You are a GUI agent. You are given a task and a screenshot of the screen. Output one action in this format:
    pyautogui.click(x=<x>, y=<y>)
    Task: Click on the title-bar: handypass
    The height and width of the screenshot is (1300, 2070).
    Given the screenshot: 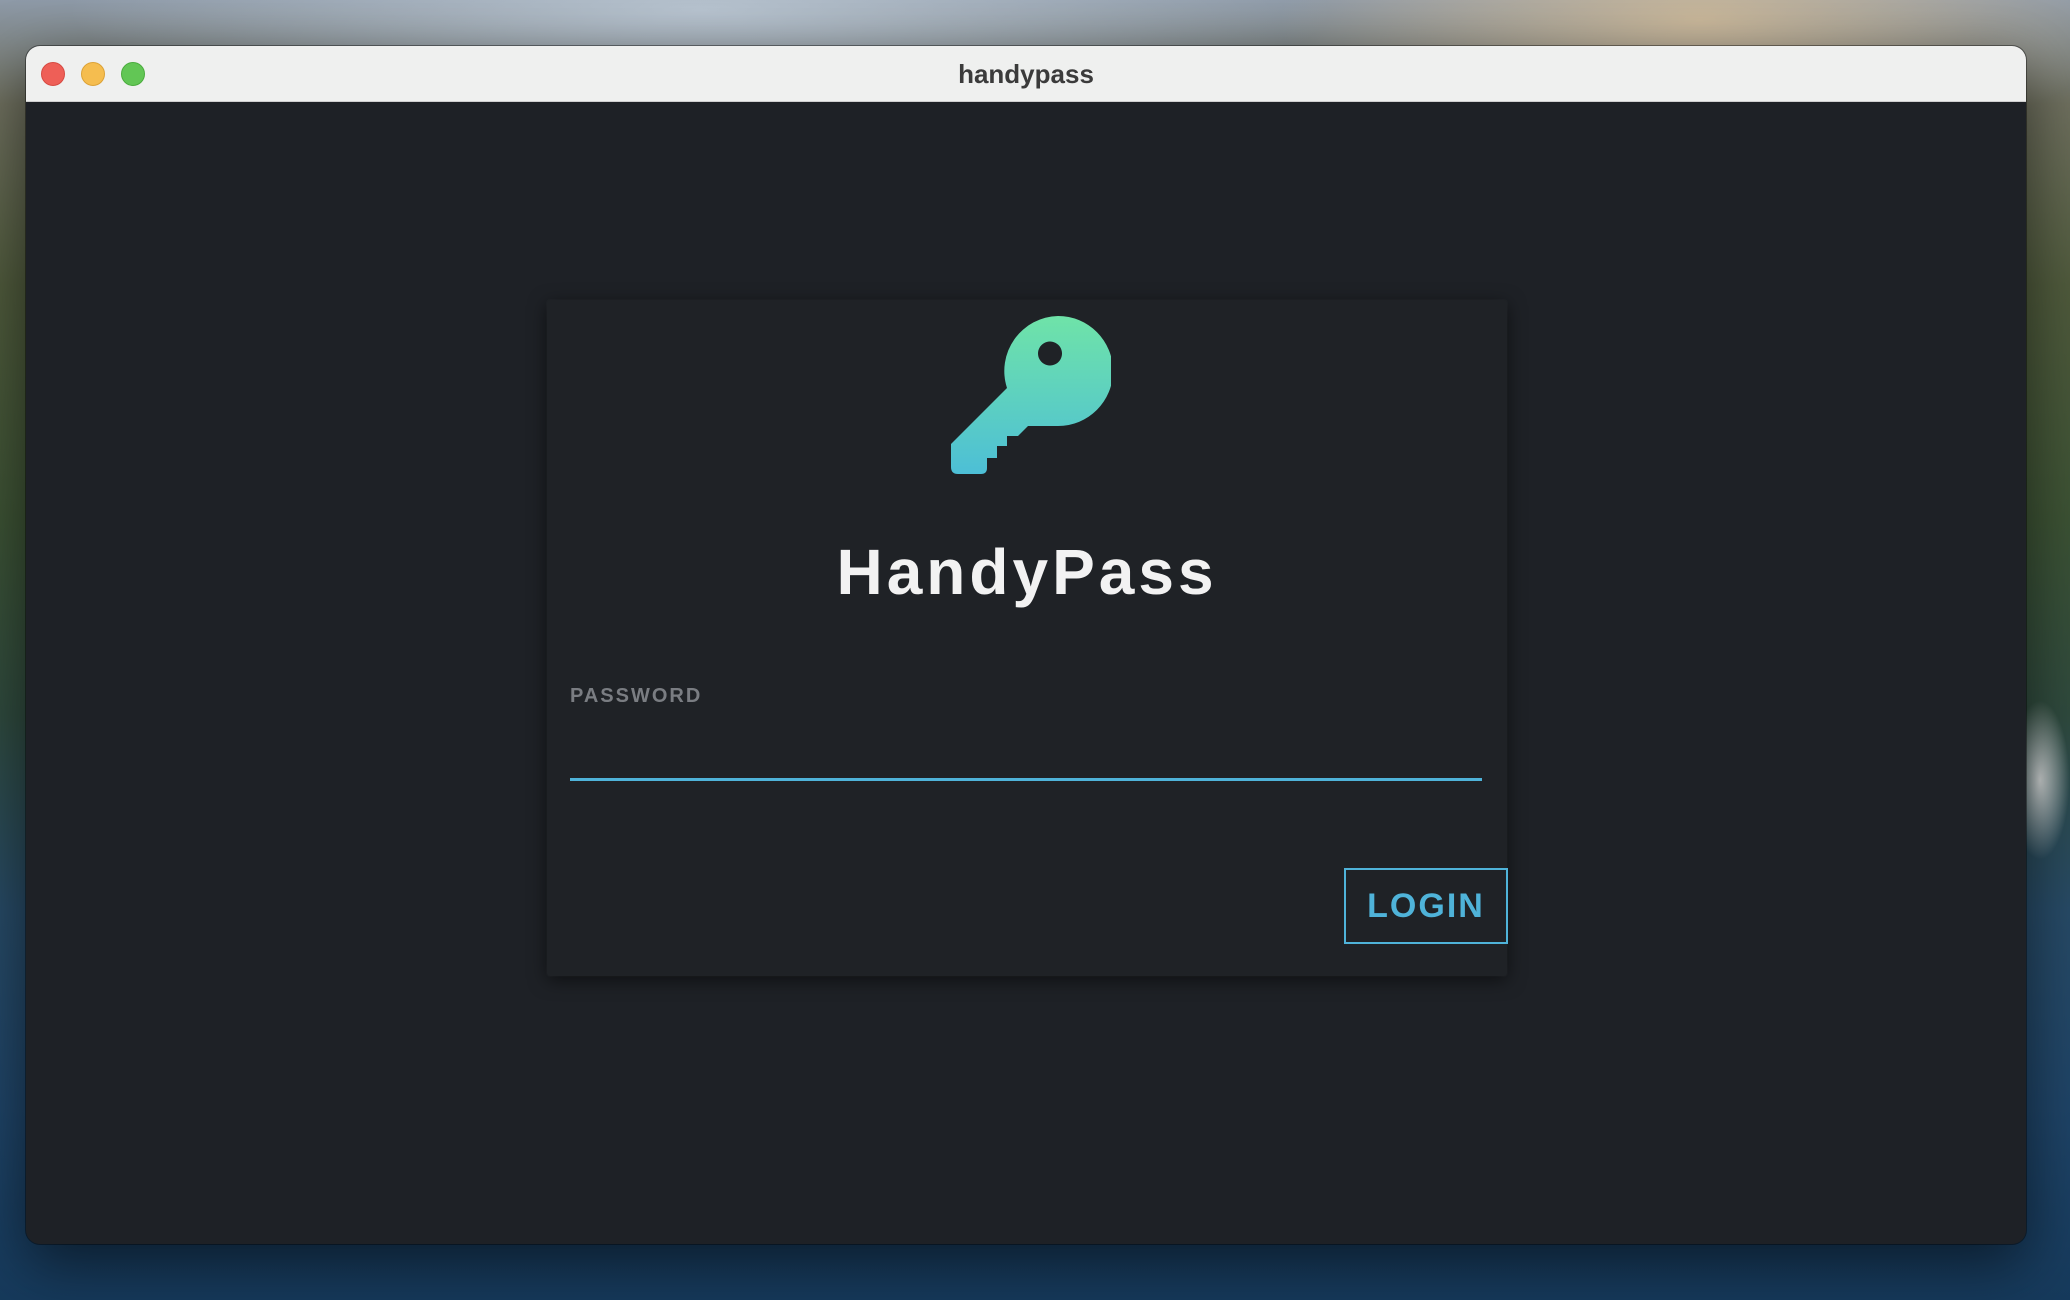 What is the action you would take?
    pyautogui.click(x=1026, y=74)
    